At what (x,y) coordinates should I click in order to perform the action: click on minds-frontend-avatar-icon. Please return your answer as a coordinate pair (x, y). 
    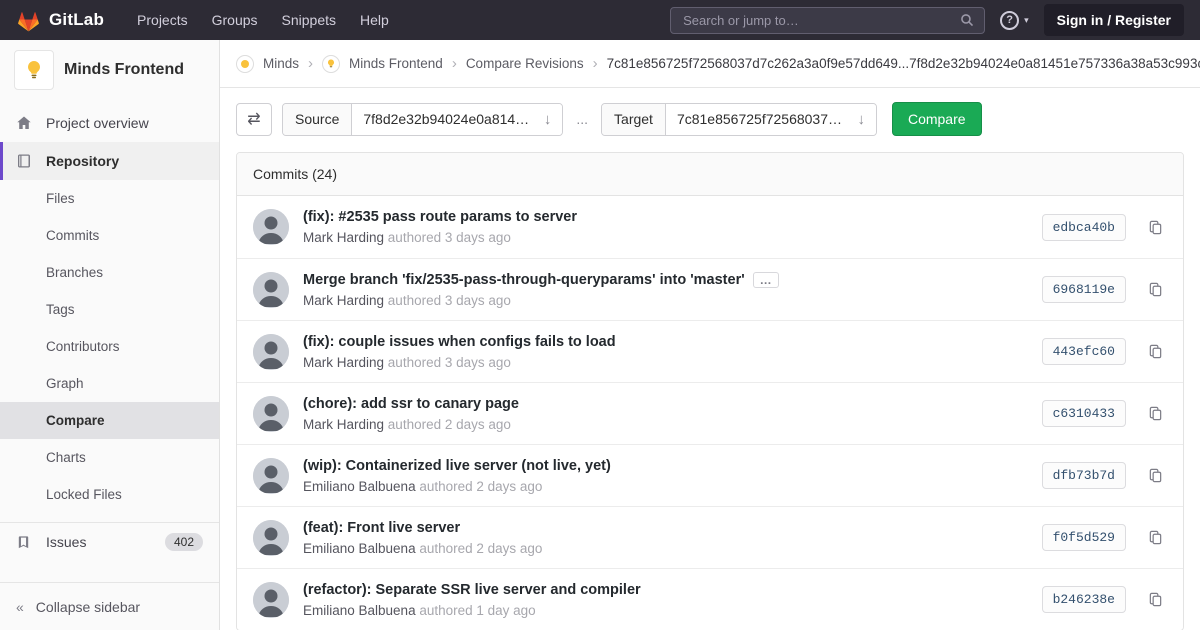
    Looking at the image, I should click on (331, 63).